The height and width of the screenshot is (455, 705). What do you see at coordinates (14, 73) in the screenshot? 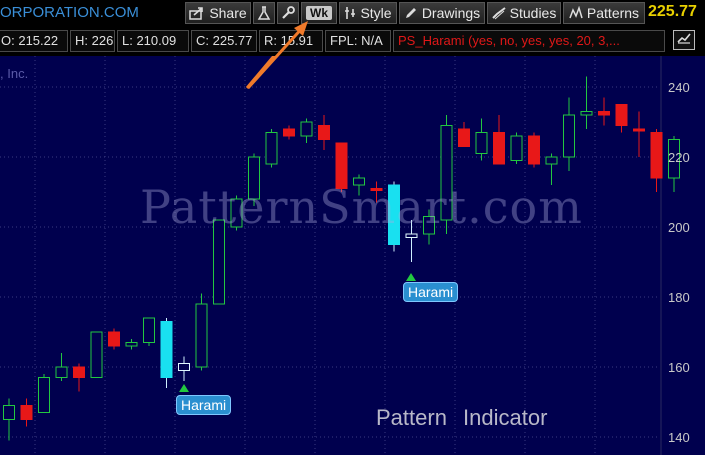
I see `company-label: , Inc.` at bounding box center [14, 73].